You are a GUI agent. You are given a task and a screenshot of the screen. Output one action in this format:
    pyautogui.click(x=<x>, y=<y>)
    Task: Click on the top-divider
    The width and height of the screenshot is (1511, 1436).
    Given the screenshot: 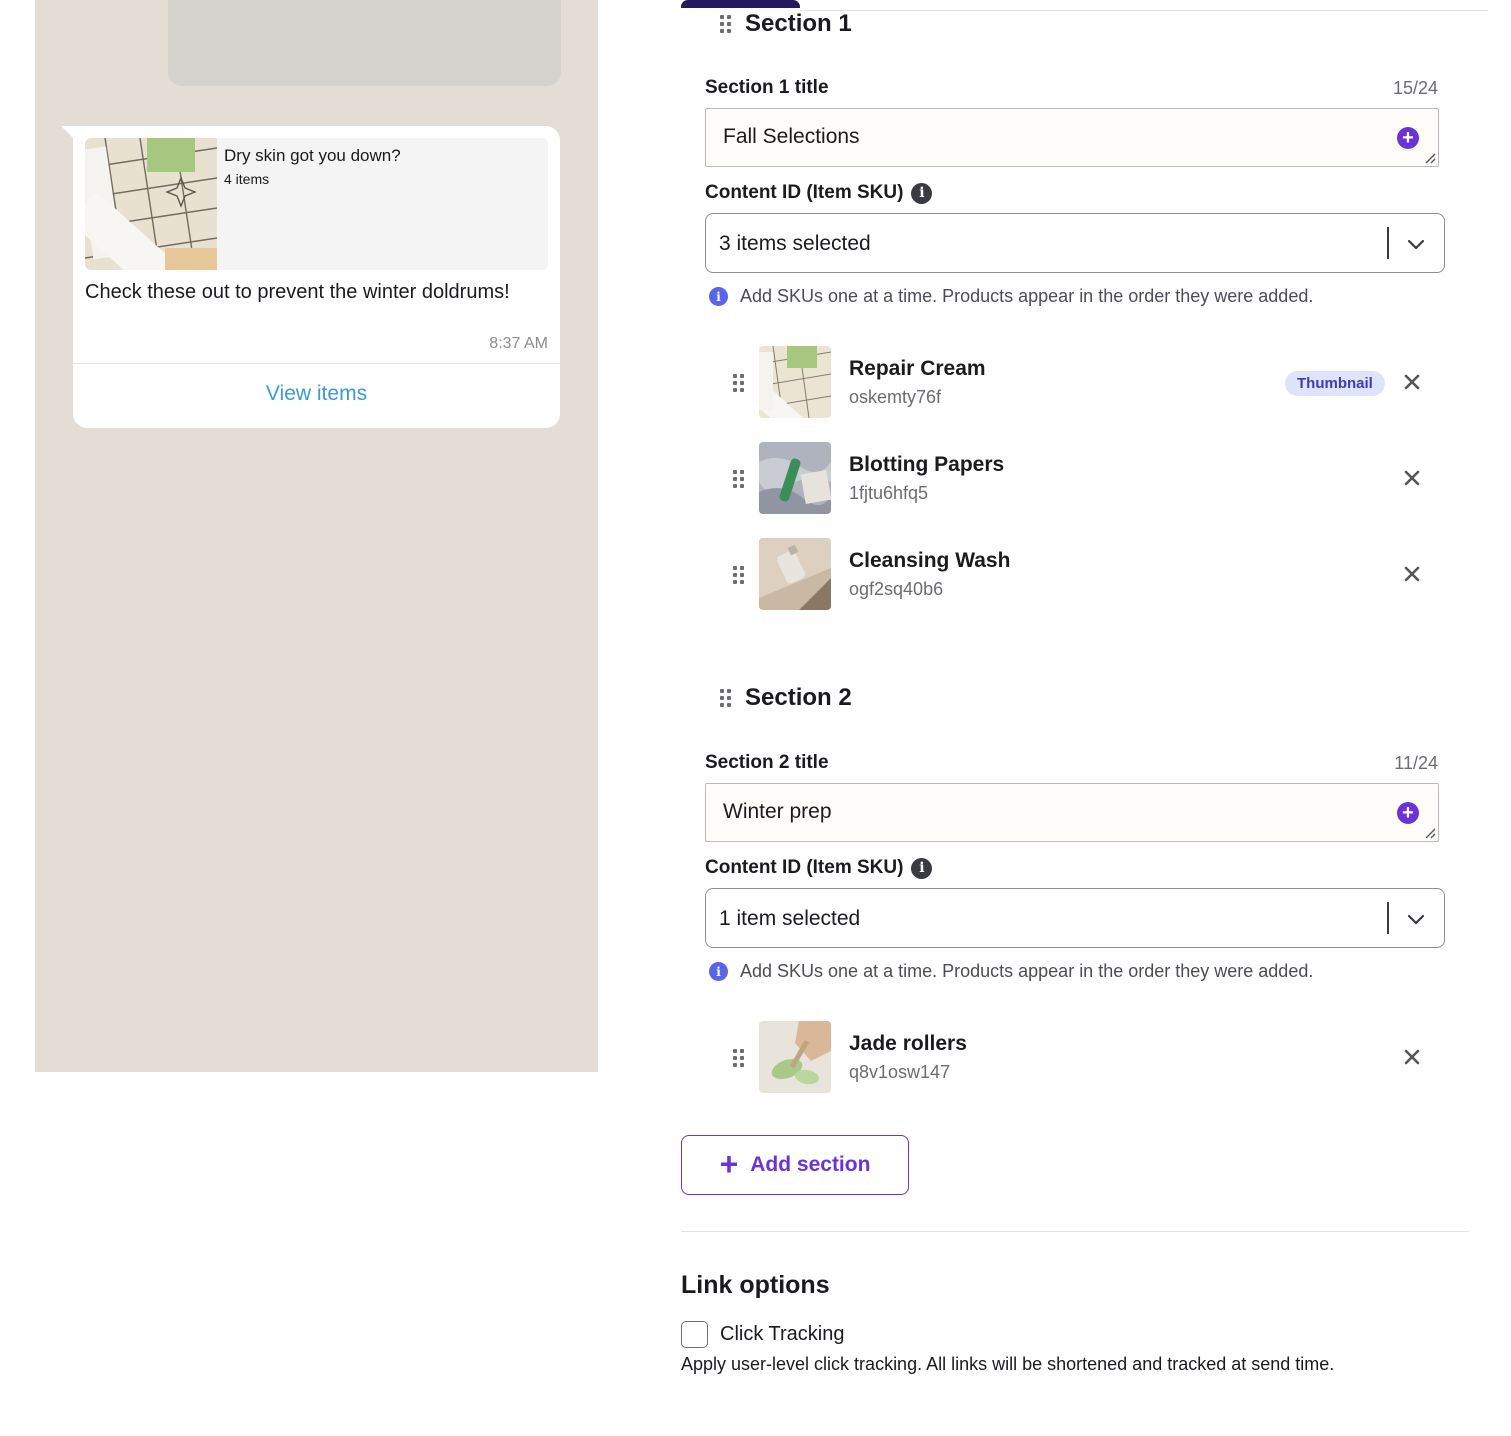 What is the action you would take?
    pyautogui.click(x=1144, y=10)
    